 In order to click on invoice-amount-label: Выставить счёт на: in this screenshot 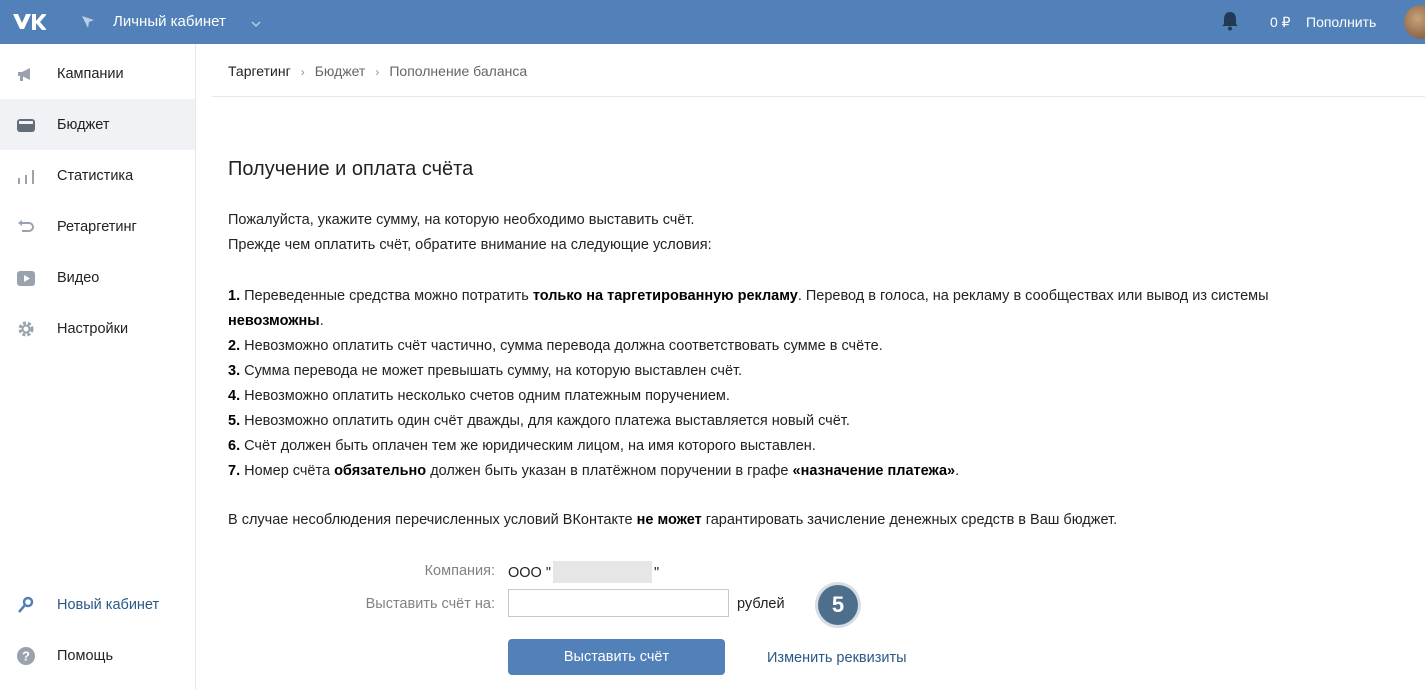, I will do `click(430, 604)`.